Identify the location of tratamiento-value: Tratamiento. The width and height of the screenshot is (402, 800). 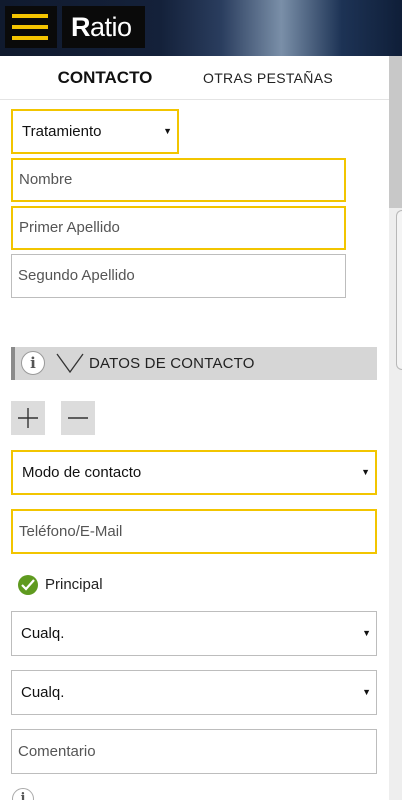
(62, 131).